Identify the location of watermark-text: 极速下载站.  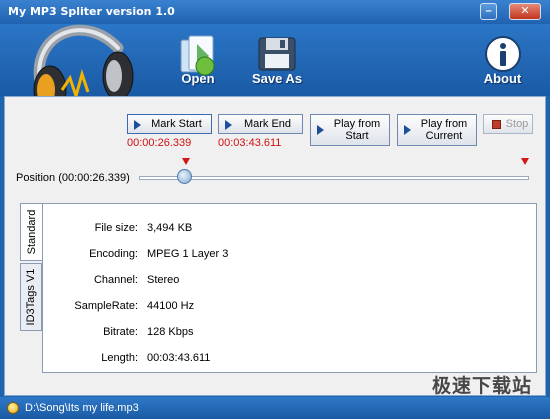
(482, 386).